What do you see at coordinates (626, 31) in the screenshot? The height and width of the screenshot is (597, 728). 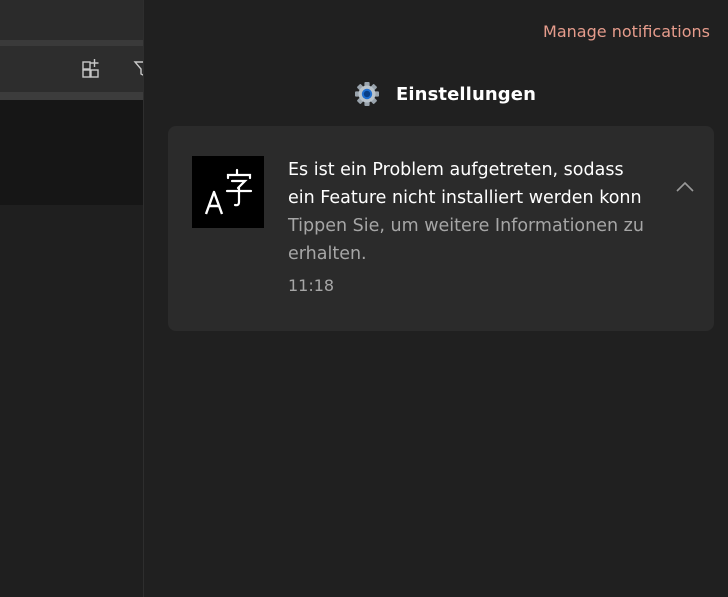 I see `manage-notifications-link: Manage notifications` at bounding box center [626, 31].